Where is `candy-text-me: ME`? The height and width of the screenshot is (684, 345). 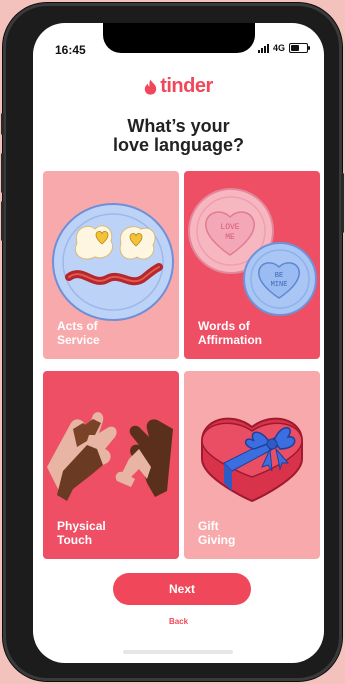 candy-text-me: ME is located at coordinates (230, 237).